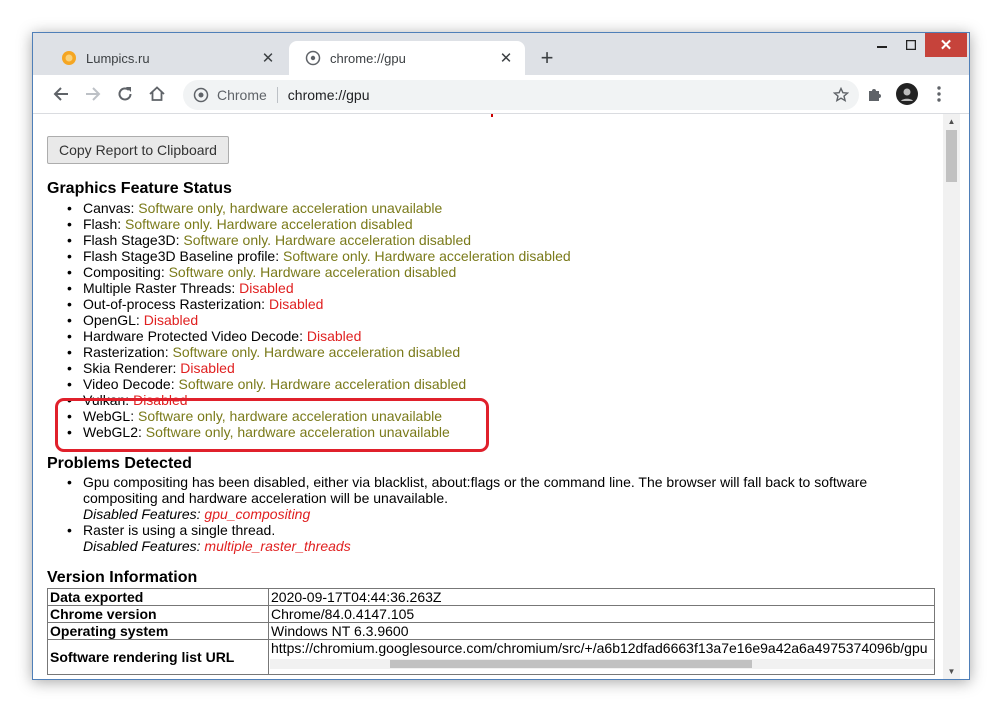 This screenshot has width=1000, height=710. What do you see at coordinates (138, 150) in the screenshot?
I see `copy-report-button: Copy Report to Clipboard` at bounding box center [138, 150].